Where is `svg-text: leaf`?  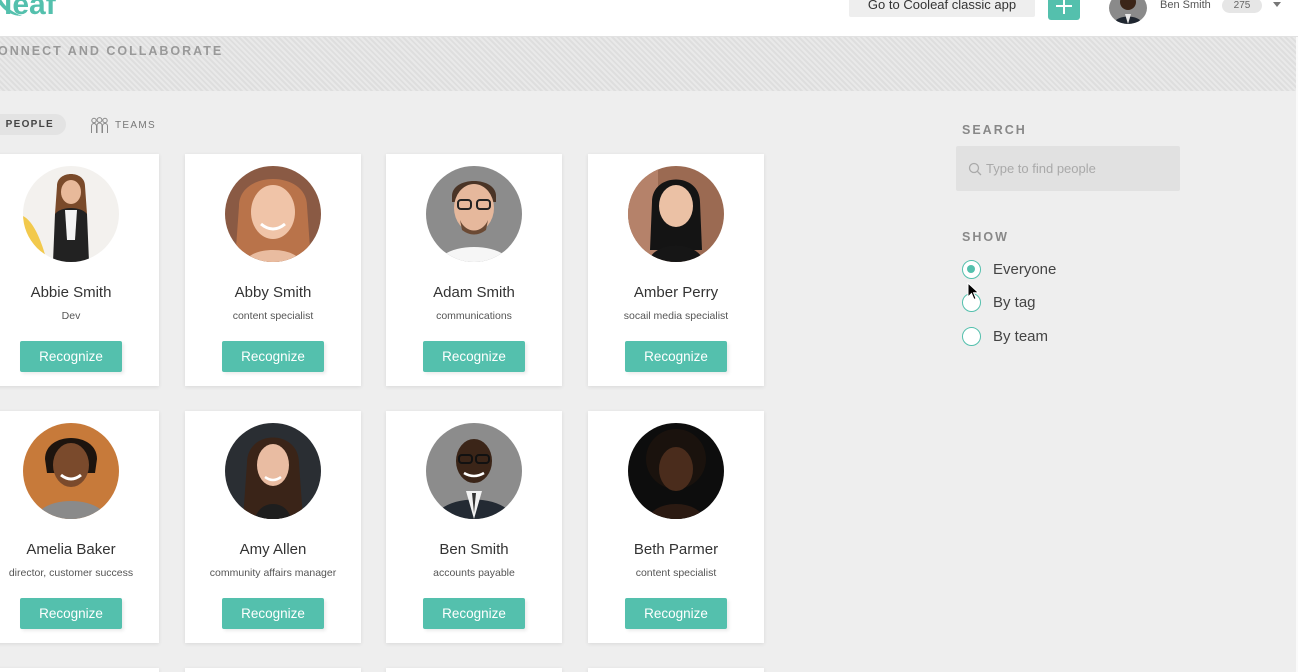
svg-text: leaf is located at coordinates (30, 10).